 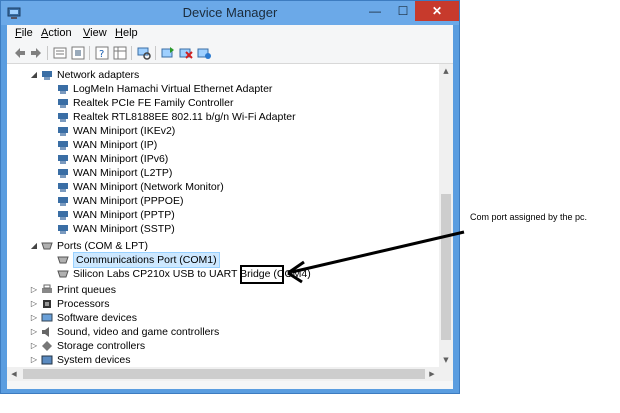 What do you see at coordinates (378, 252) in the screenshot?
I see `annotation-arrow-line` at bounding box center [378, 252].